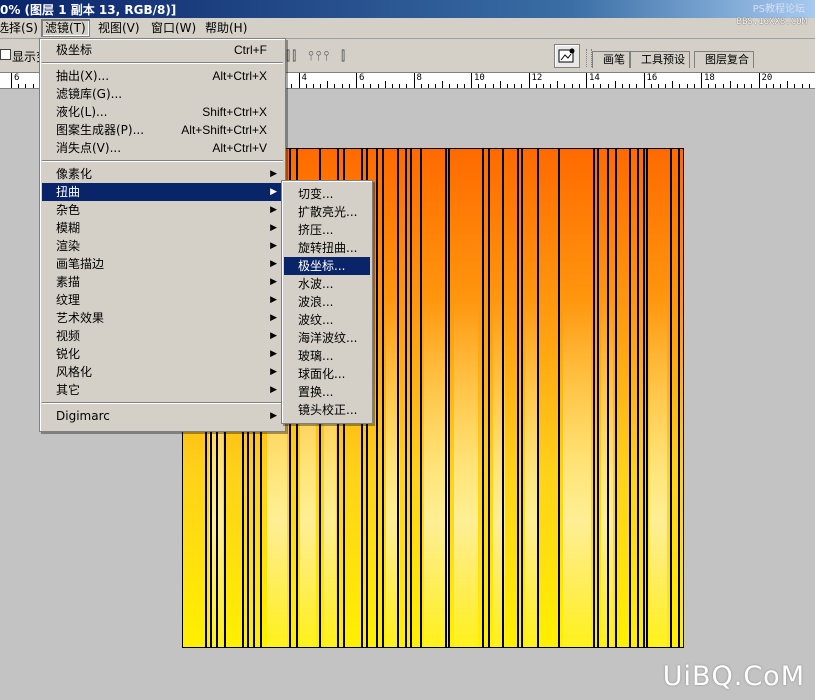 This screenshot has width=815, height=700. Describe the element at coordinates (239, 76) in the screenshot. I see `shortcut-label: Alt+Ctrl+X` at that location.